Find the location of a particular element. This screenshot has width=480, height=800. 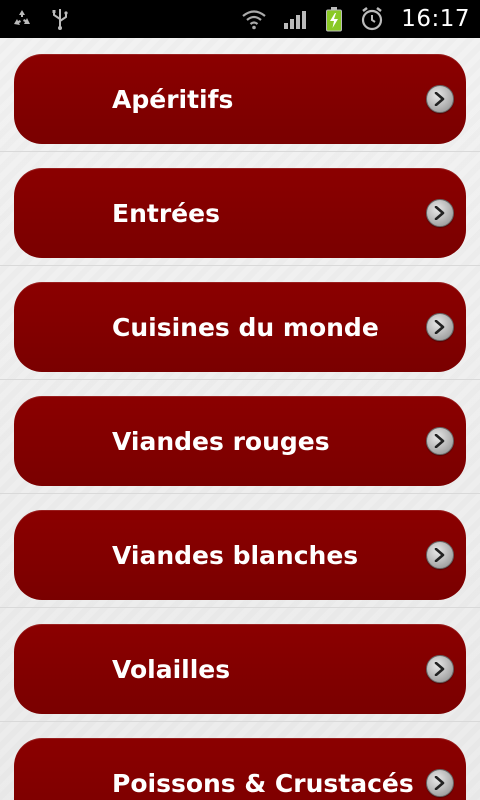

menu-item-label: Viandes blanches is located at coordinates (235, 555).